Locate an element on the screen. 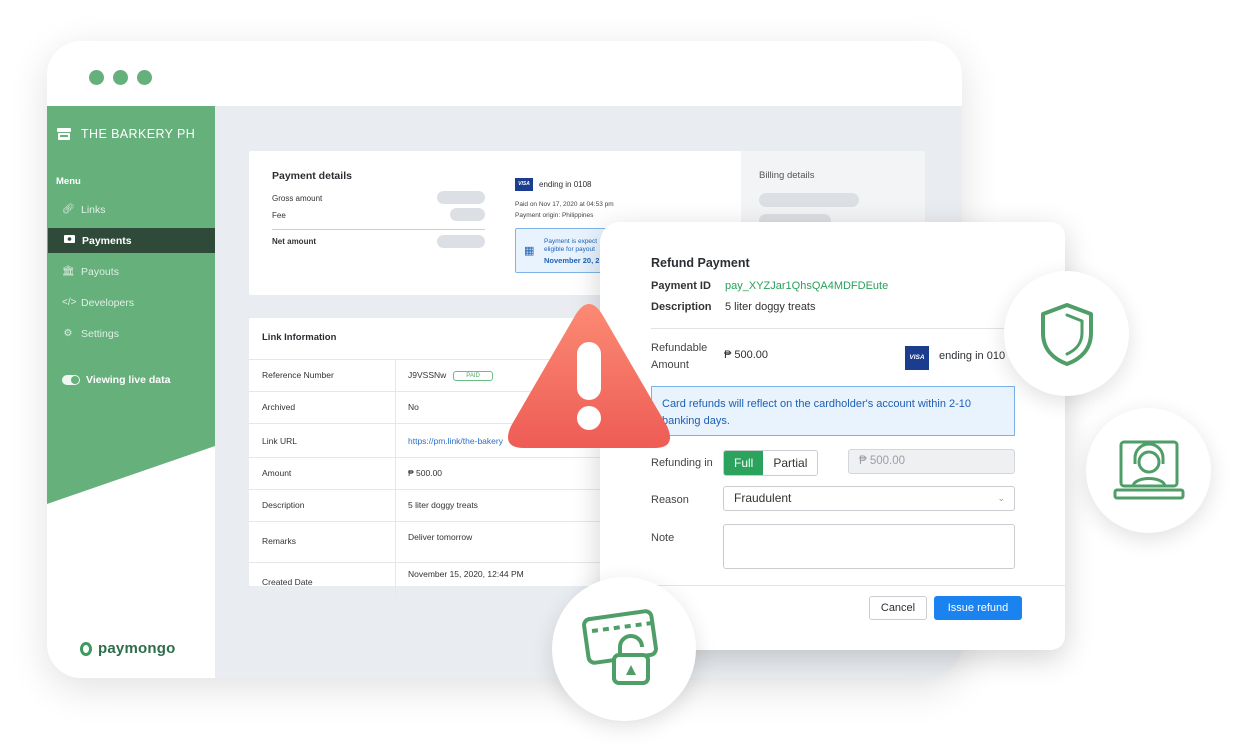 This screenshot has width=1237, height=752. payments-icon is located at coordinates (69, 240).